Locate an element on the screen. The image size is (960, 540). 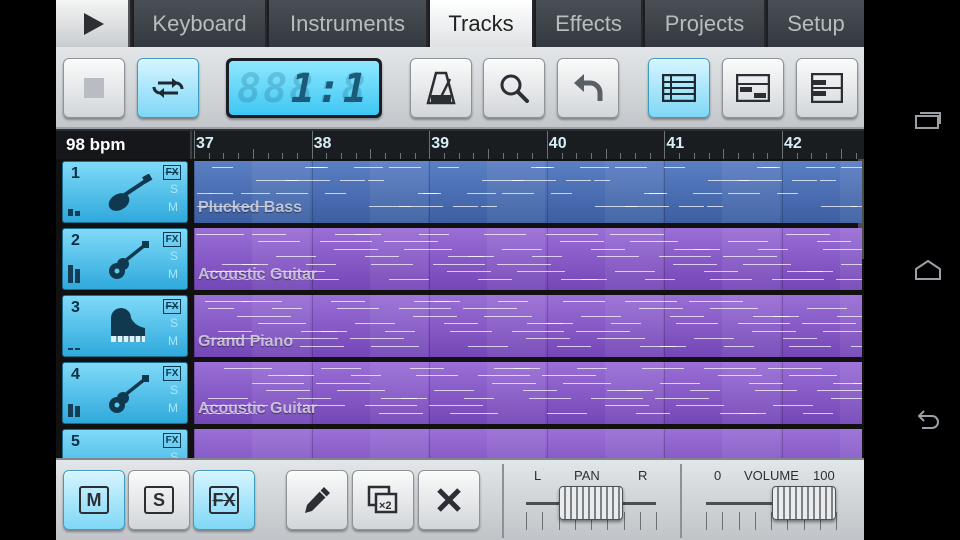
home-icon is located at coordinates (928, 270).